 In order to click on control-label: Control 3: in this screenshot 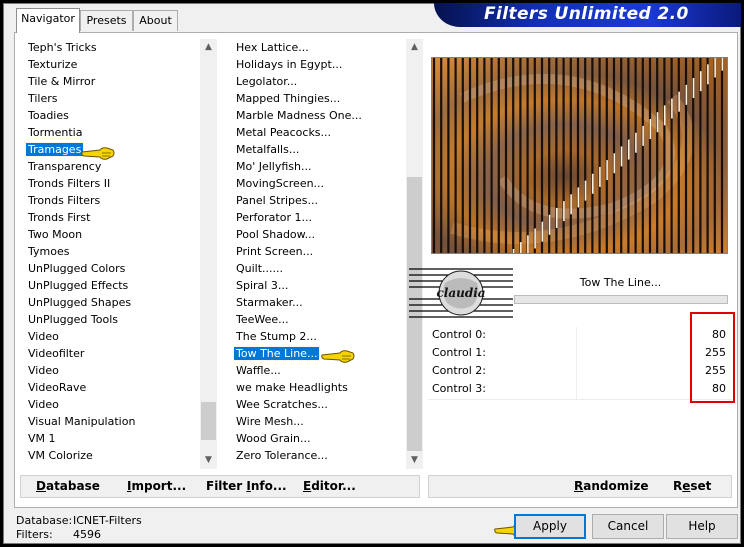, I will do `click(459, 388)`.